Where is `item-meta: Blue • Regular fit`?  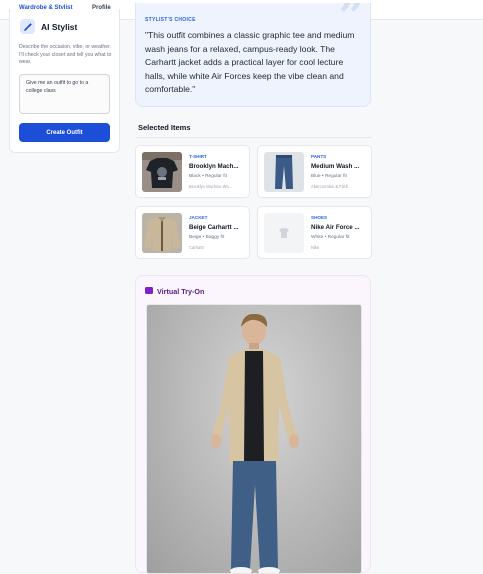 item-meta: Blue • Regular fit is located at coordinates (329, 176).